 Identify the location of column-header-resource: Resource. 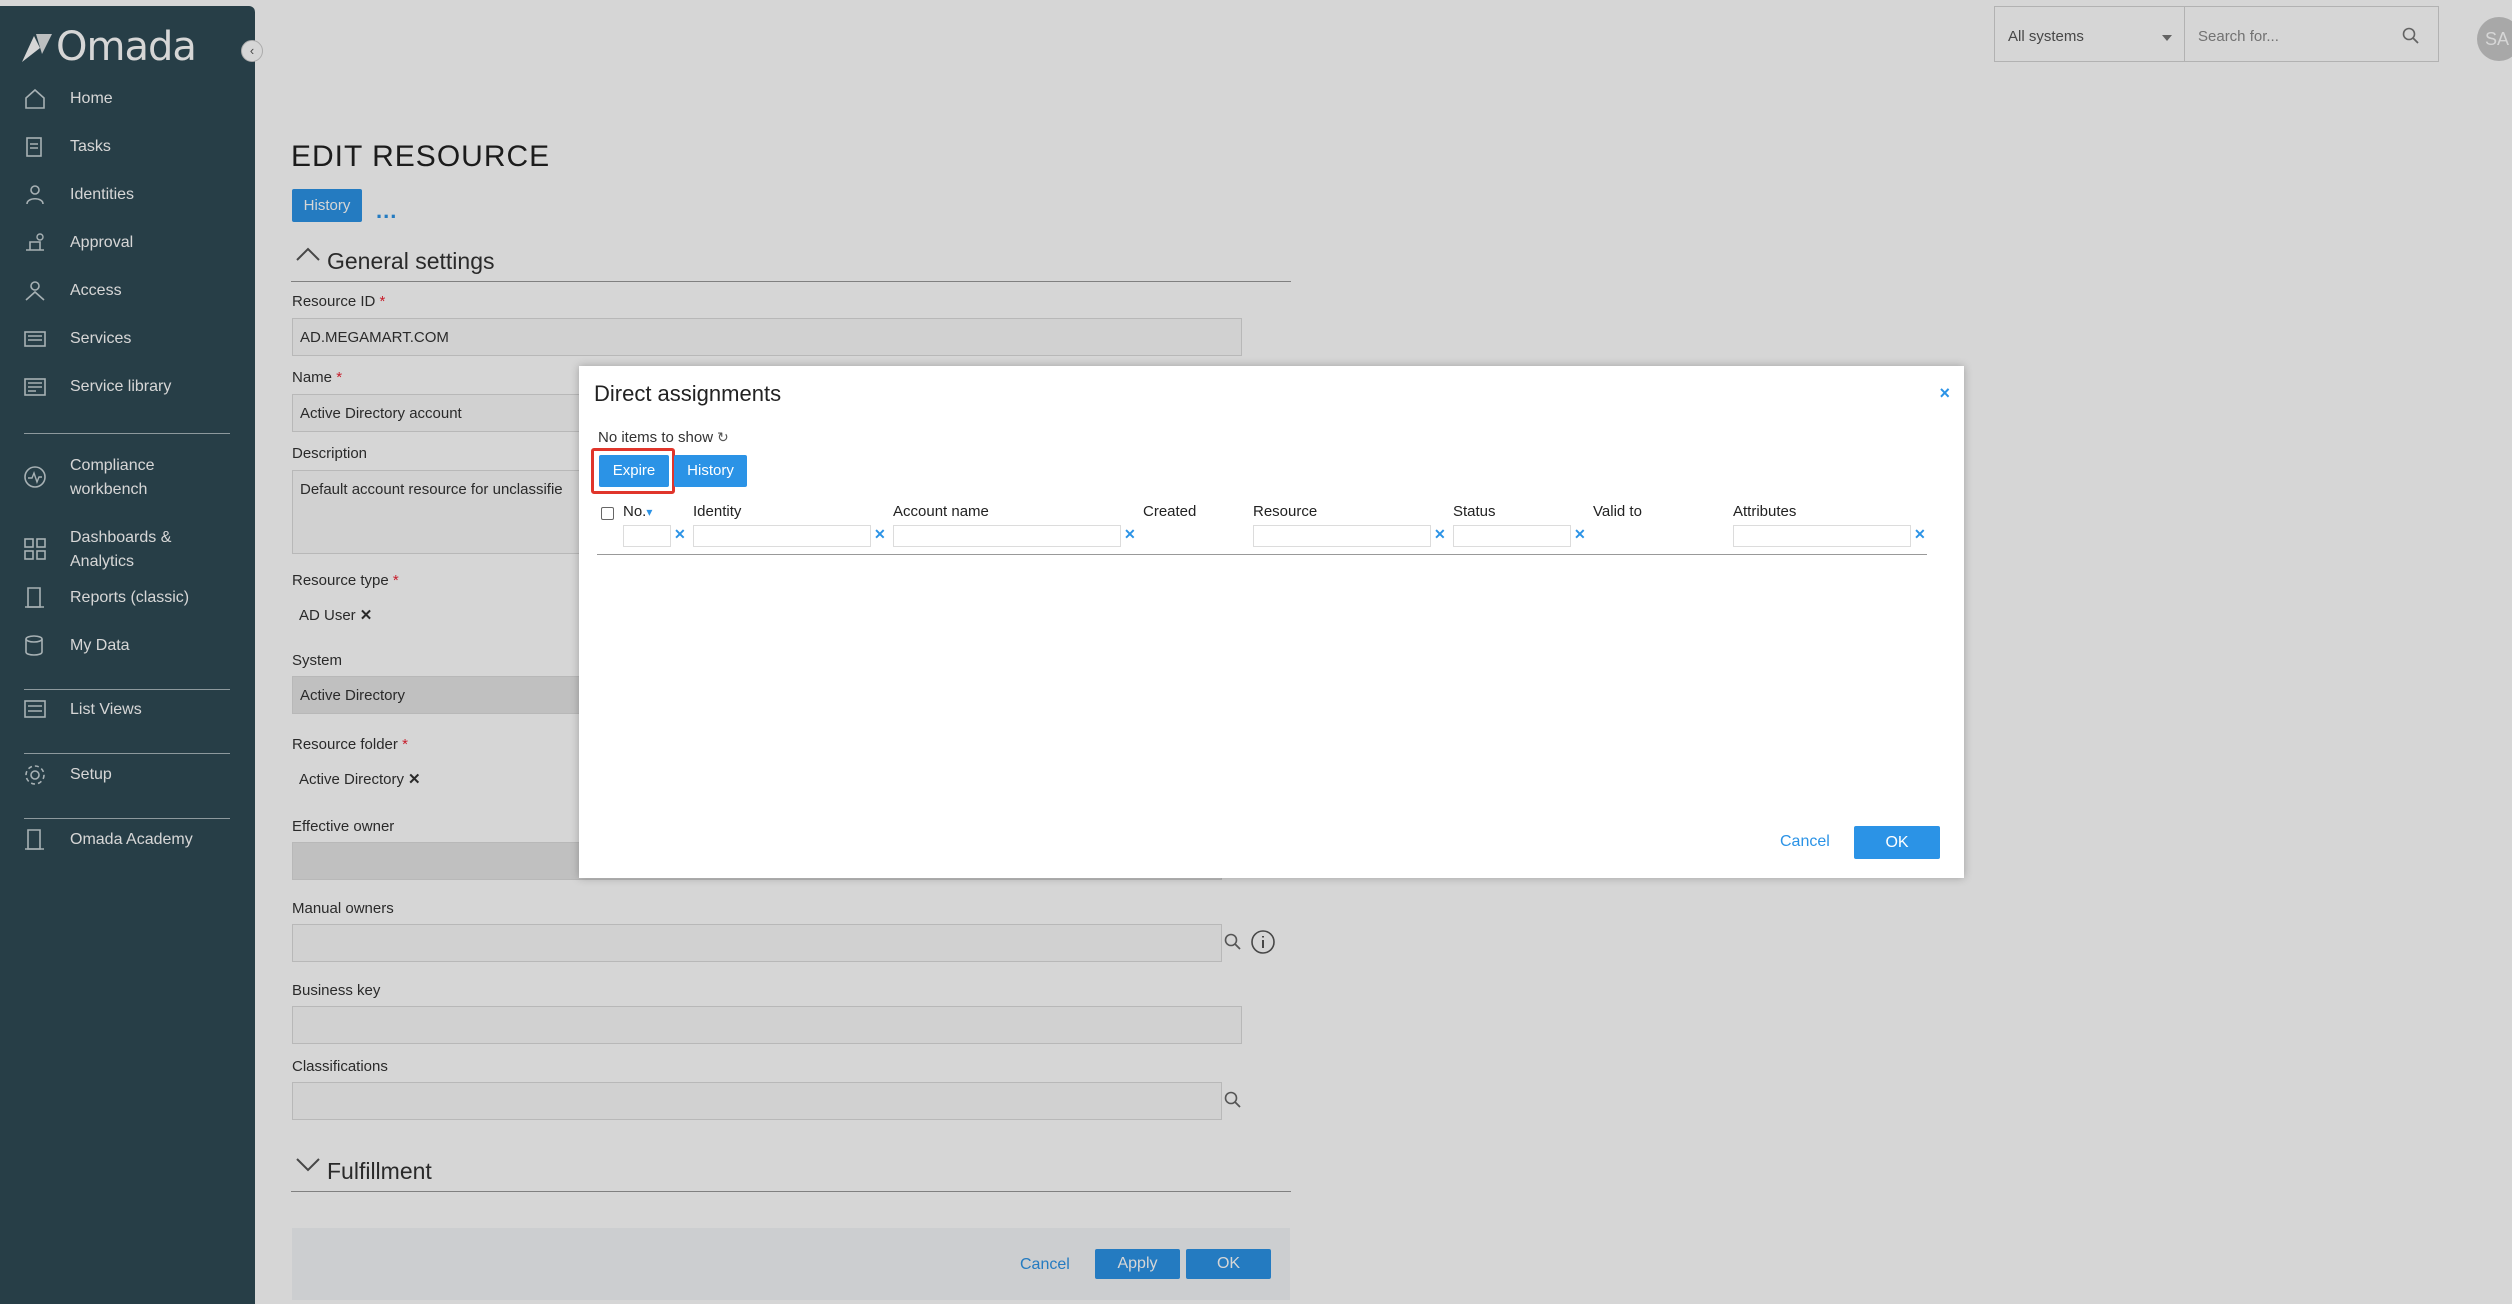
(1285, 511).